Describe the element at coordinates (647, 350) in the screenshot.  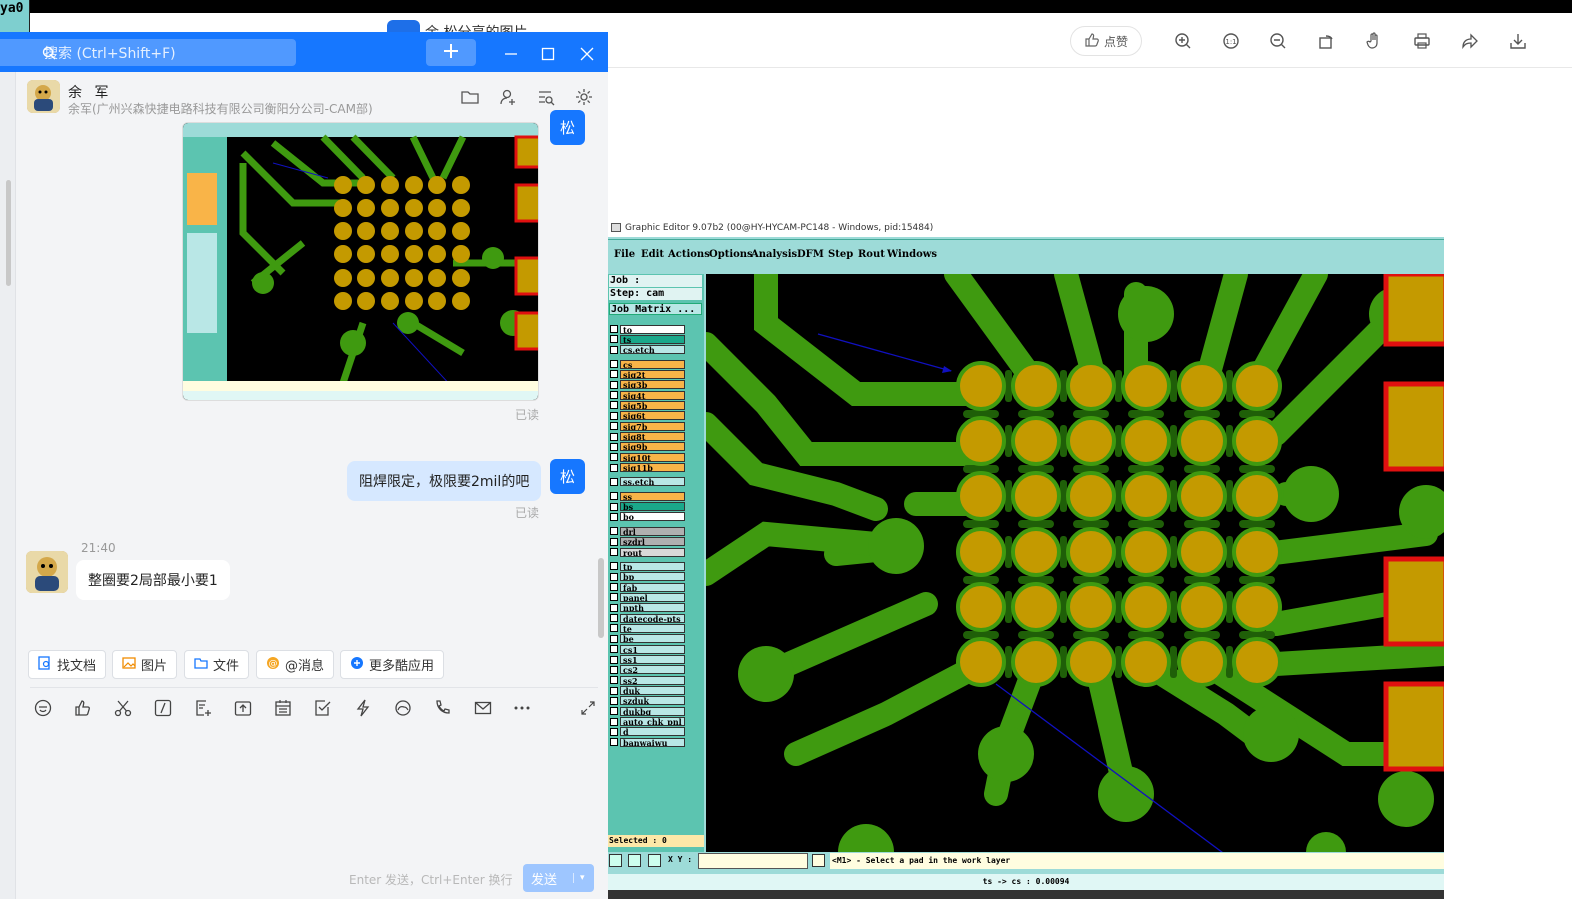
I see `layer-row: cs.etch` at that location.